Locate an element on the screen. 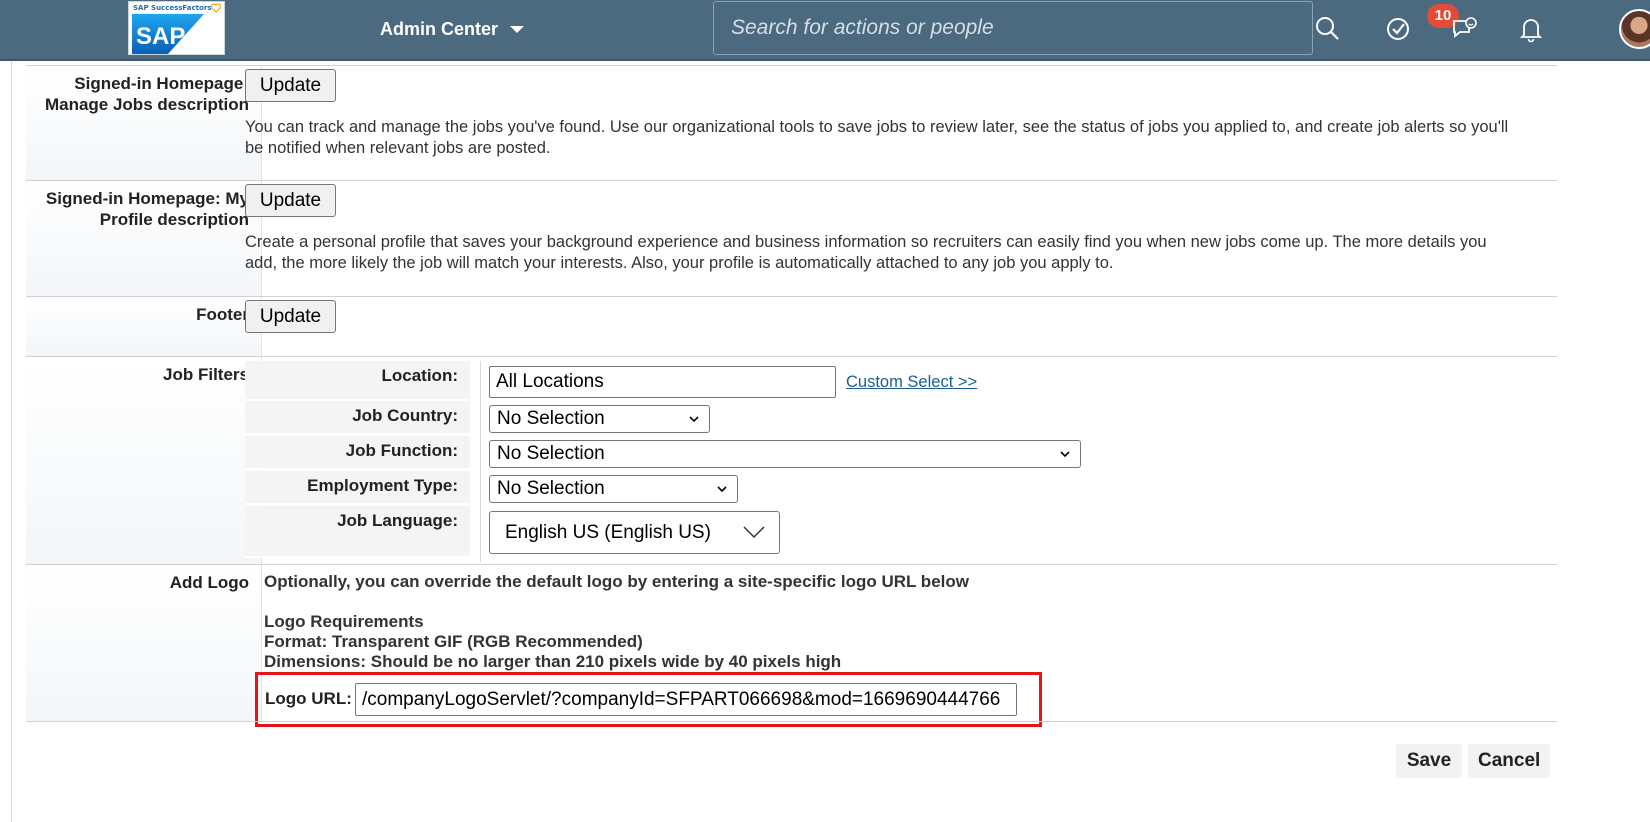  bell-icon is located at coordinates (1531, 29).